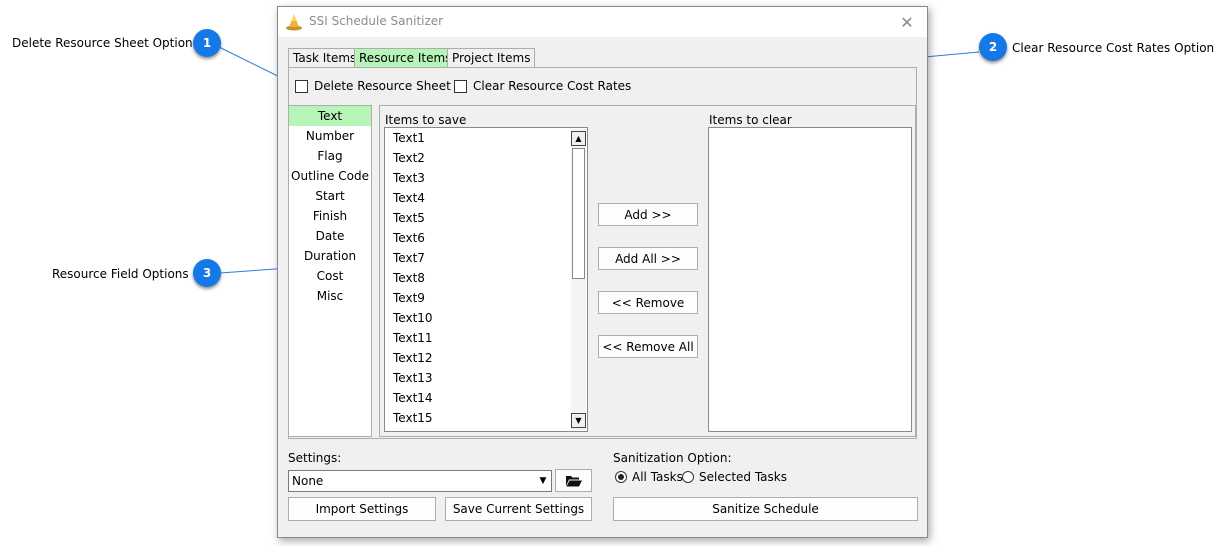 This screenshot has width=1227, height=546. I want to click on app-cone-icon, so click(294, 22).